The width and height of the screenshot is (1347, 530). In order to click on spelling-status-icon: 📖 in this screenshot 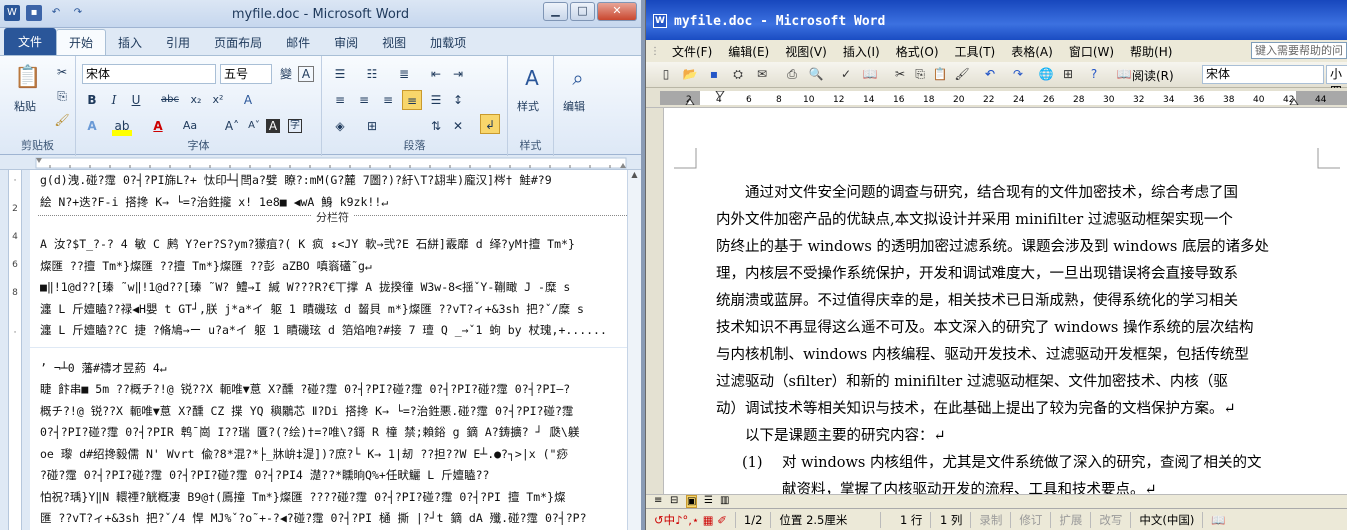, I will do `click(1218, 520)`.